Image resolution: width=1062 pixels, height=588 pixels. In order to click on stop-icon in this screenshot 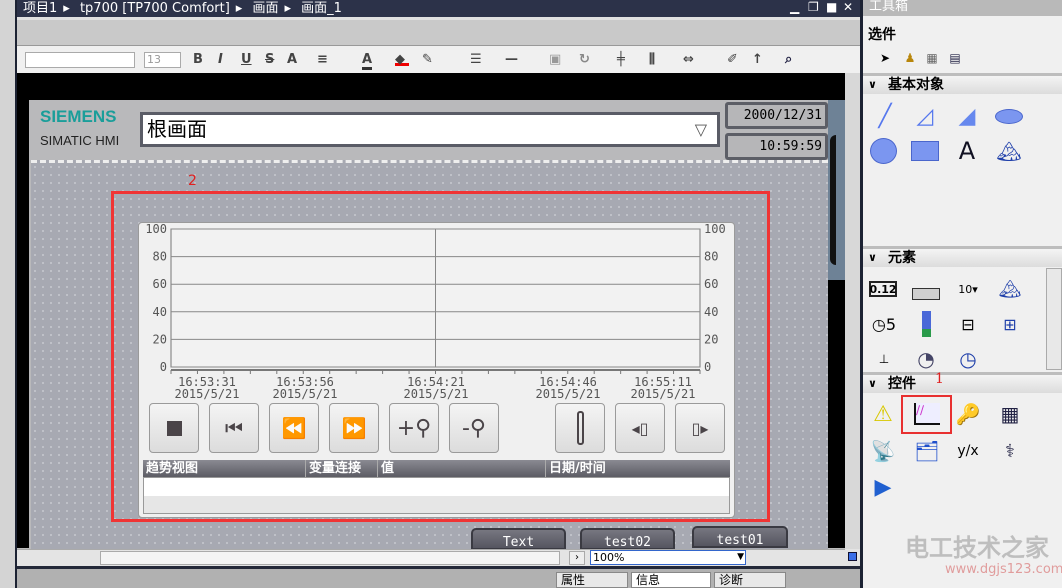, I will do `click(174, 428)`.